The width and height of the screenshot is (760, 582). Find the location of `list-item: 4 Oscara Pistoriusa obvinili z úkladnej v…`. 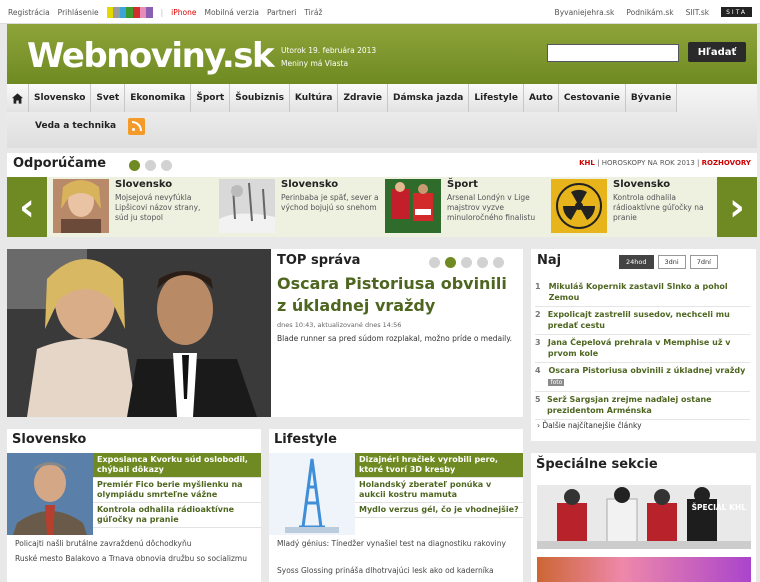

list-item: 4 Oscara Pistoriusa obvinili z úkladnej v… is located at coordinates (642, 377).